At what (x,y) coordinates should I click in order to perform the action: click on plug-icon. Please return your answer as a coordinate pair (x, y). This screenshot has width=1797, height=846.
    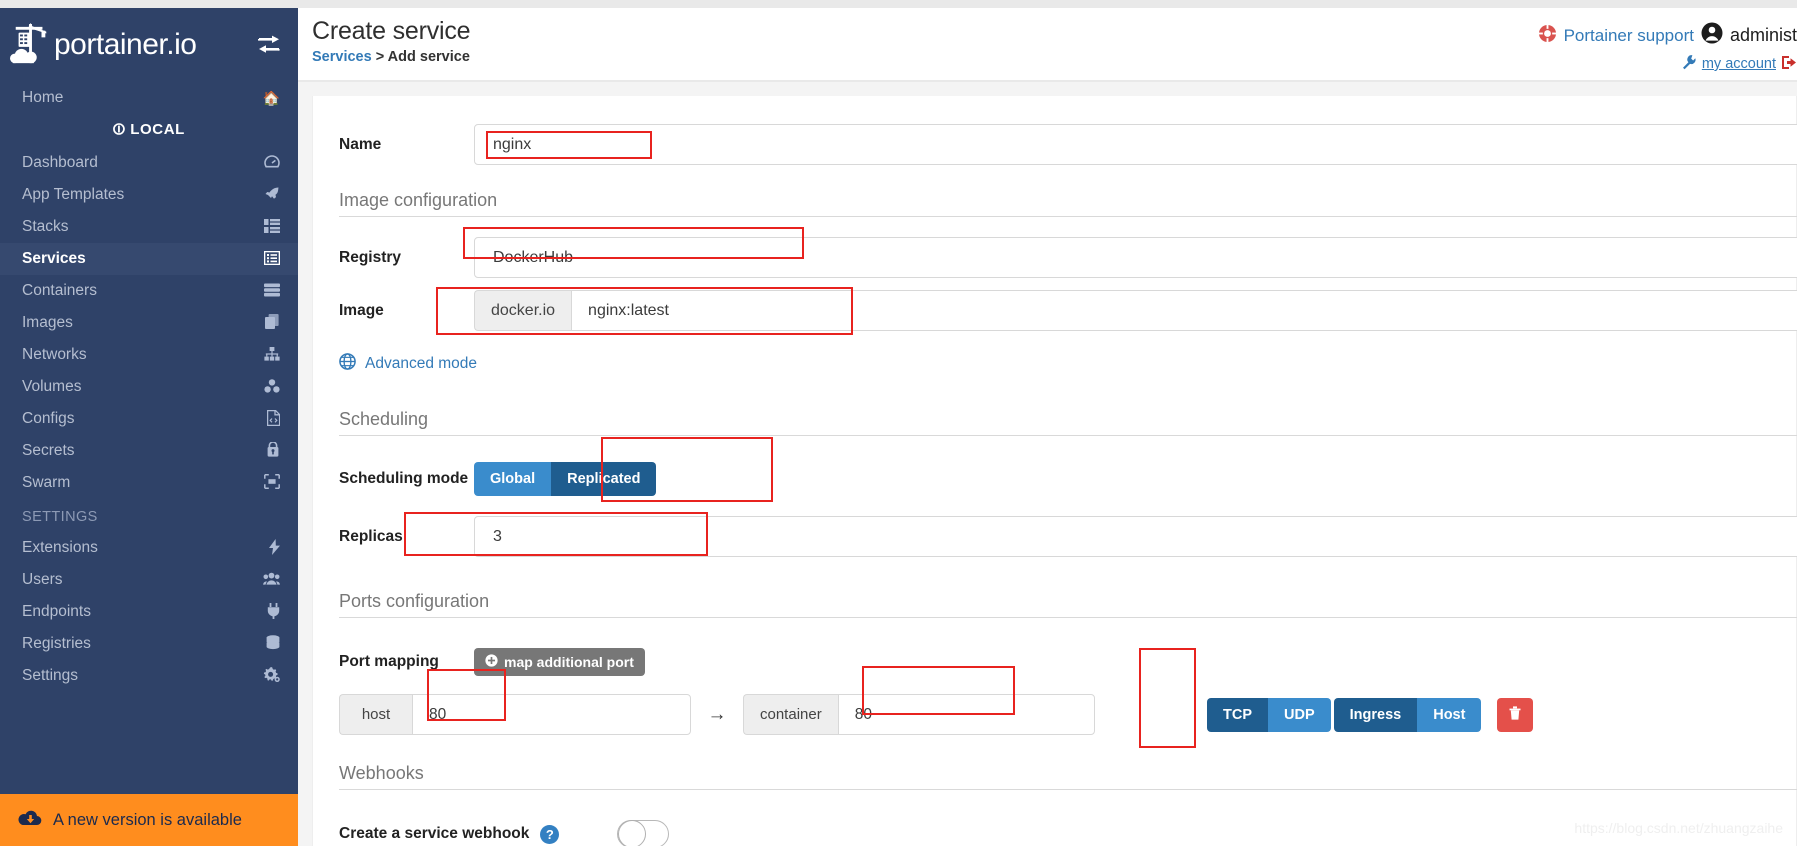
    Looking at the image, I should click on (269, 612).